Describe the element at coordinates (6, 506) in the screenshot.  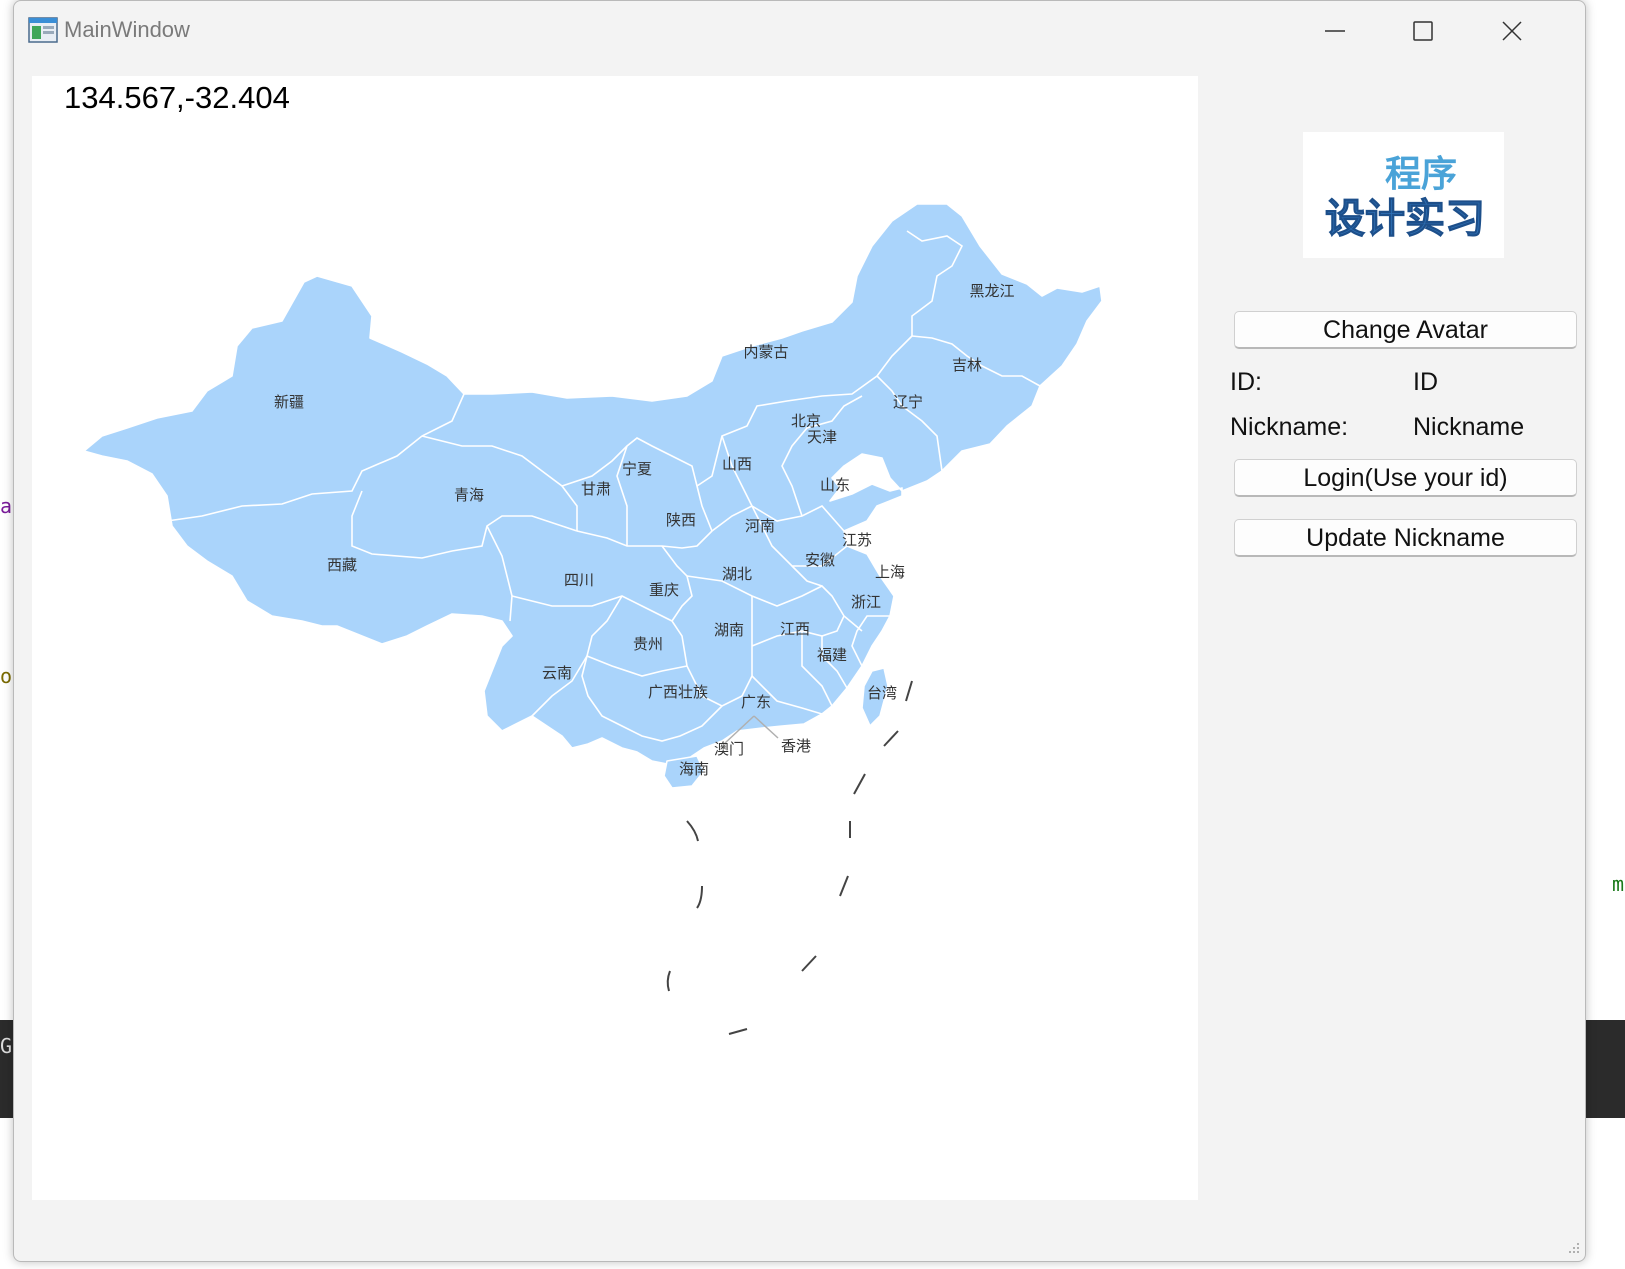
I see `background-text-fragment: a` at that location.